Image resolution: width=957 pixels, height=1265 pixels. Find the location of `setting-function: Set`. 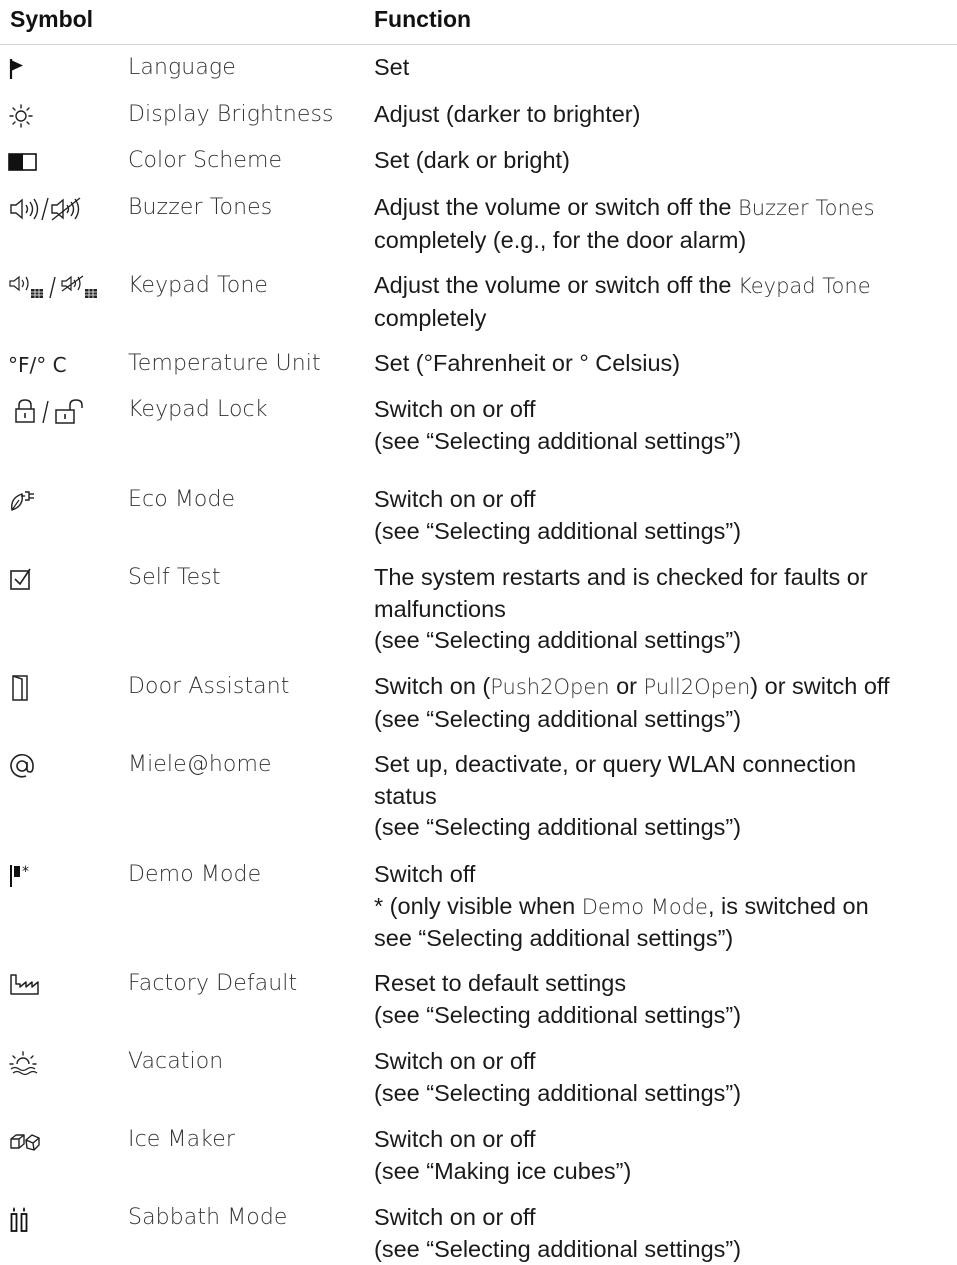

setting-function: Set is located at coordinates (392, 67).